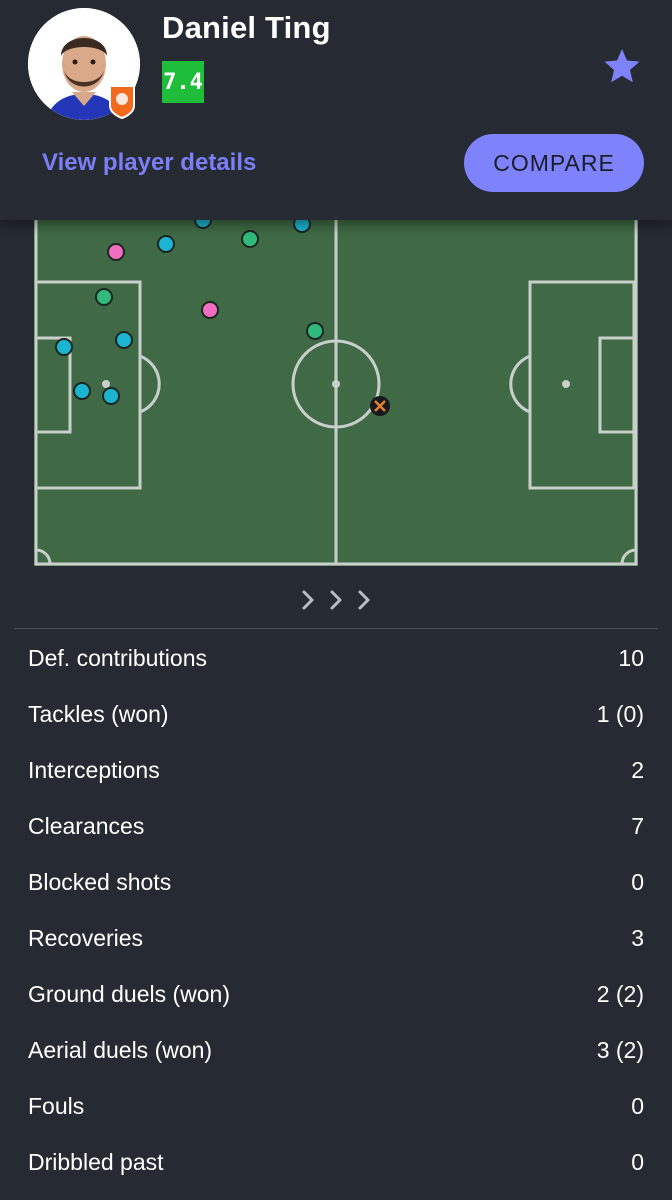  Describe the element at coordinates (336, 1106) in the screenshot. I see `stat-row-fouls: Fouls 0` at that location.